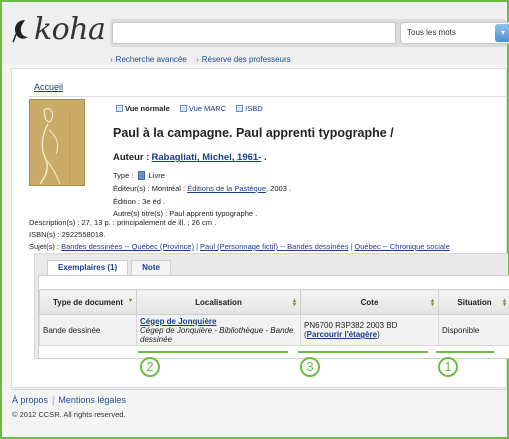 The height and width of the screenshot is (439, 509). Describe the element at coordinates (48, 87) in the screenshot. I see `breadcrumb-home: Accueil` at that location.